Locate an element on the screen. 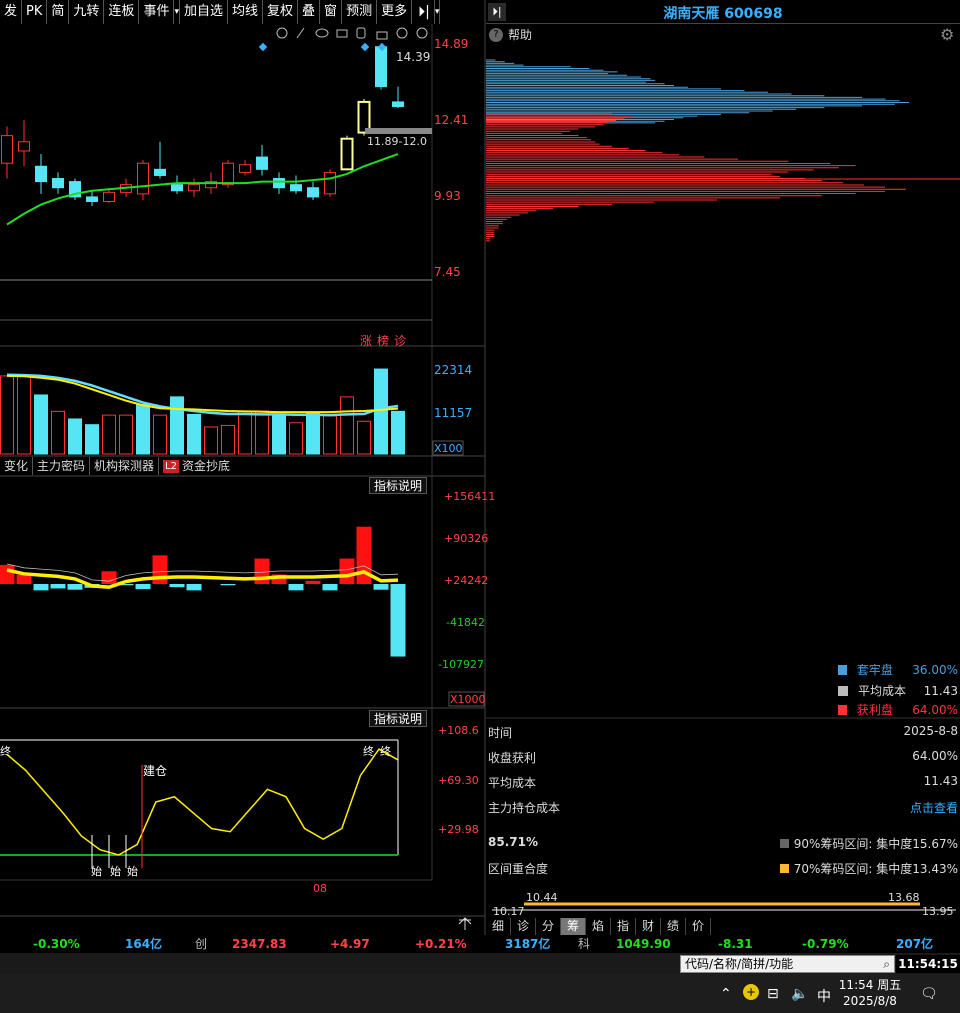 The image size is (960, 1013). toolbar-item-overlay: 叠 is located at coordinates (309, 12).